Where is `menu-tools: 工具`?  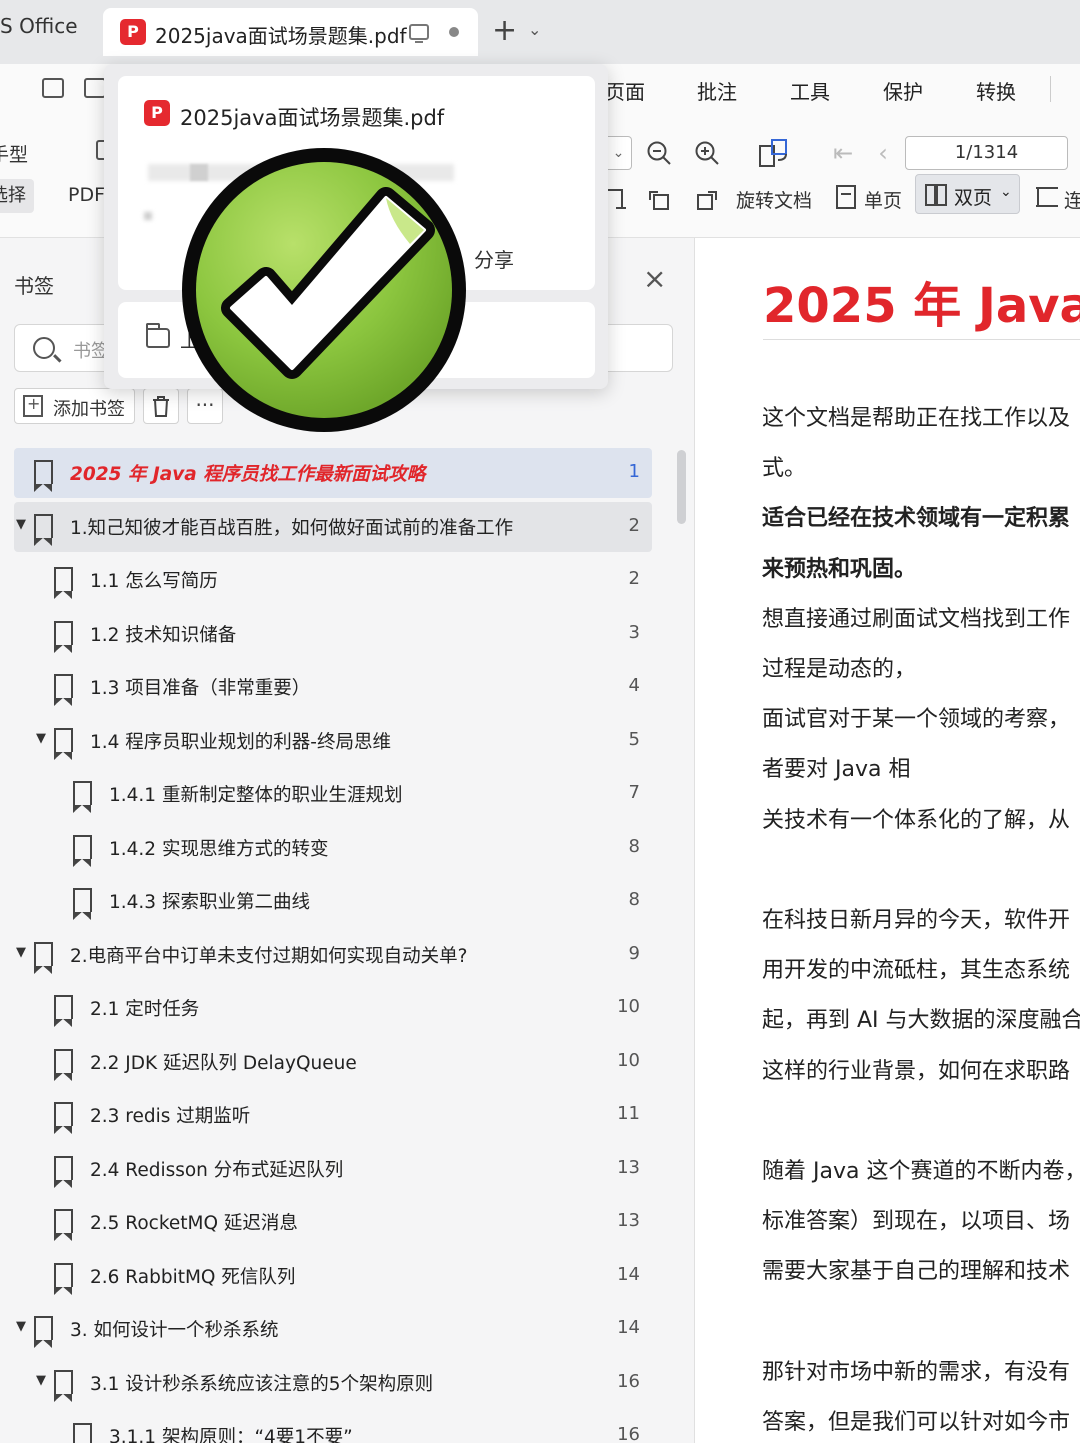
menu-tools: 工具 is located at coordinates (810, 90).